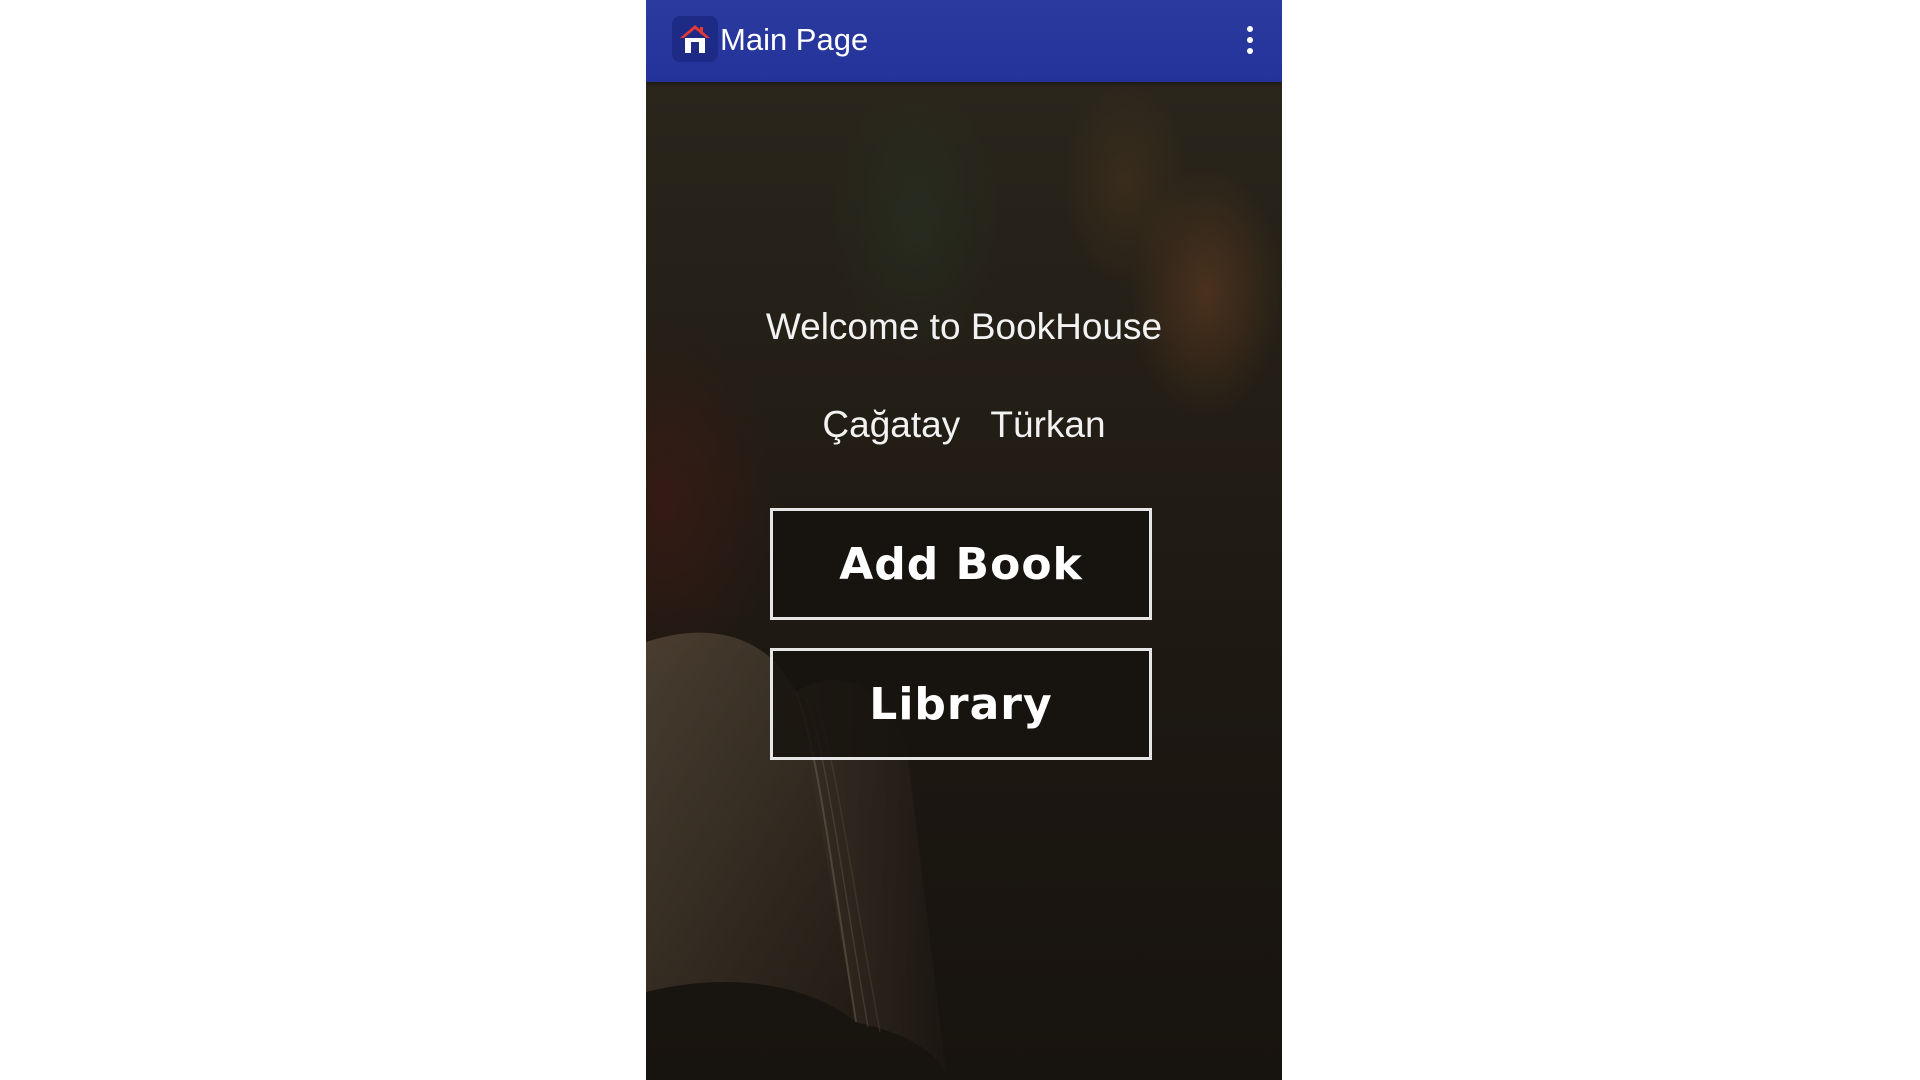 This screenshot has height=1080, width=1920. What do you see at coordinates (964, 41) in the screenshot?
I see `app-bar: Main Page` at bounding box center [964, 41].